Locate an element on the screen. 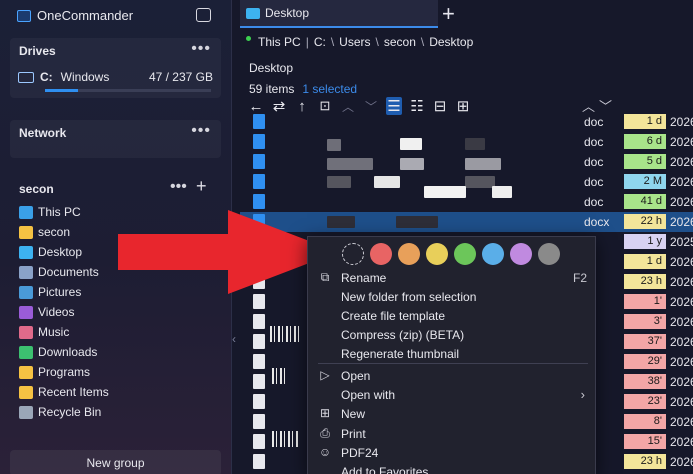  sidebar-item-recent-items: Recent Items is located at coordinates (64, 392).